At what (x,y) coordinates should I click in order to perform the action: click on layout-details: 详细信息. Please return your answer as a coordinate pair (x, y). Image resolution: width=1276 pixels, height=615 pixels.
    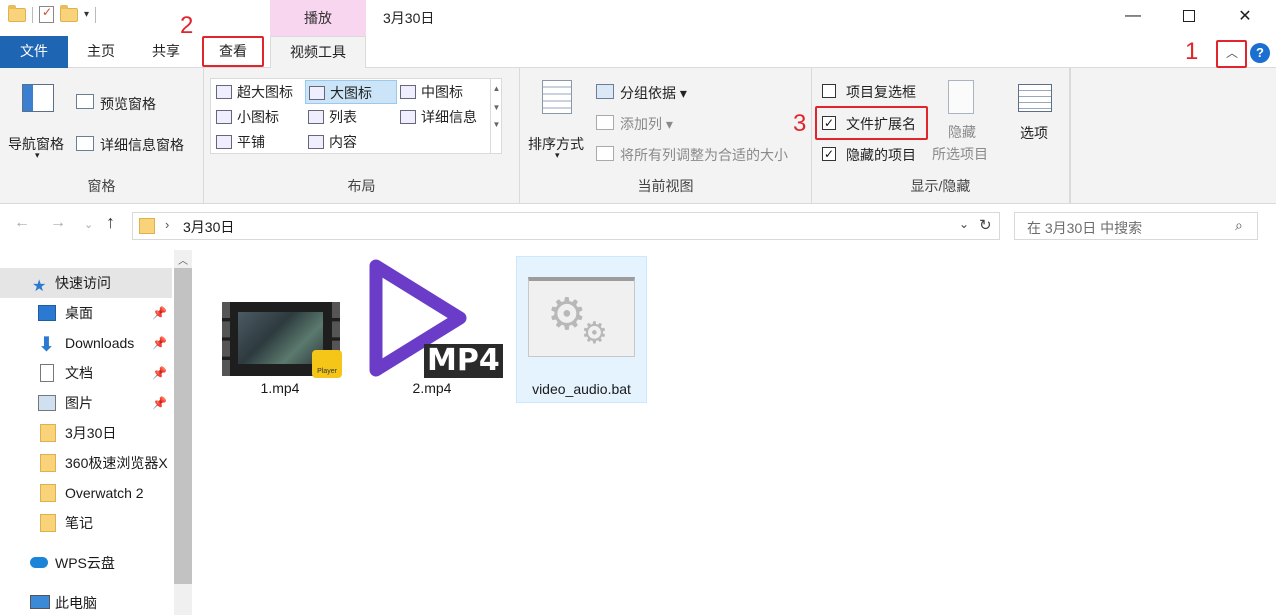
    Looking at the image, I should click on (437, 117).